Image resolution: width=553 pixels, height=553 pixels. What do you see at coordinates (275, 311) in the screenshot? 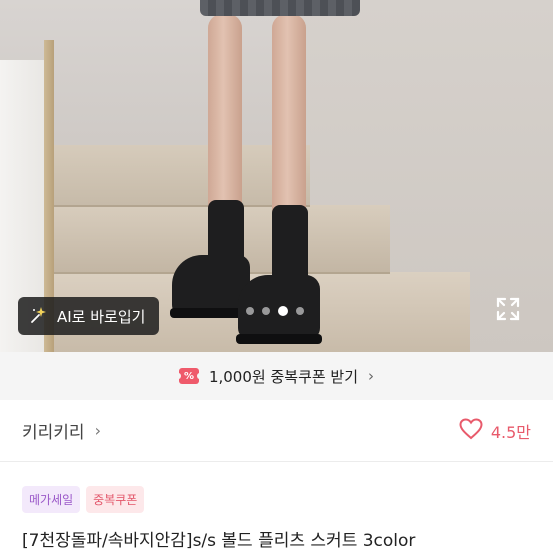
I see `carousel-indicator` at bounding box center [275, 311].